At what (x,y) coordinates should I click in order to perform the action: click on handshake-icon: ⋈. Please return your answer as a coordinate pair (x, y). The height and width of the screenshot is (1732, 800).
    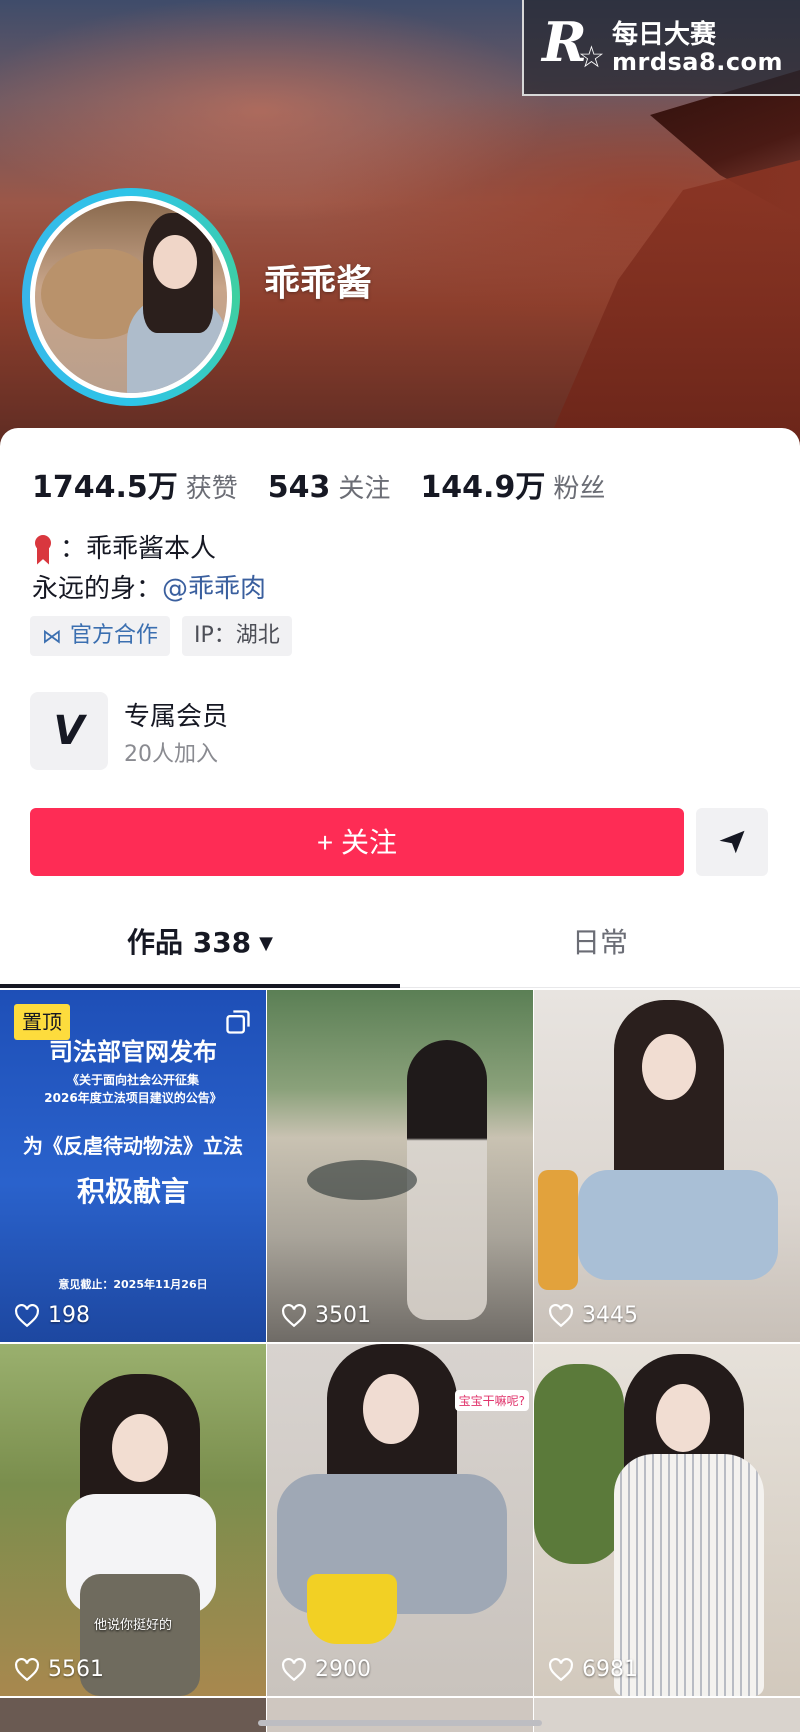
    Looking at the image, I should click on (52, 636).